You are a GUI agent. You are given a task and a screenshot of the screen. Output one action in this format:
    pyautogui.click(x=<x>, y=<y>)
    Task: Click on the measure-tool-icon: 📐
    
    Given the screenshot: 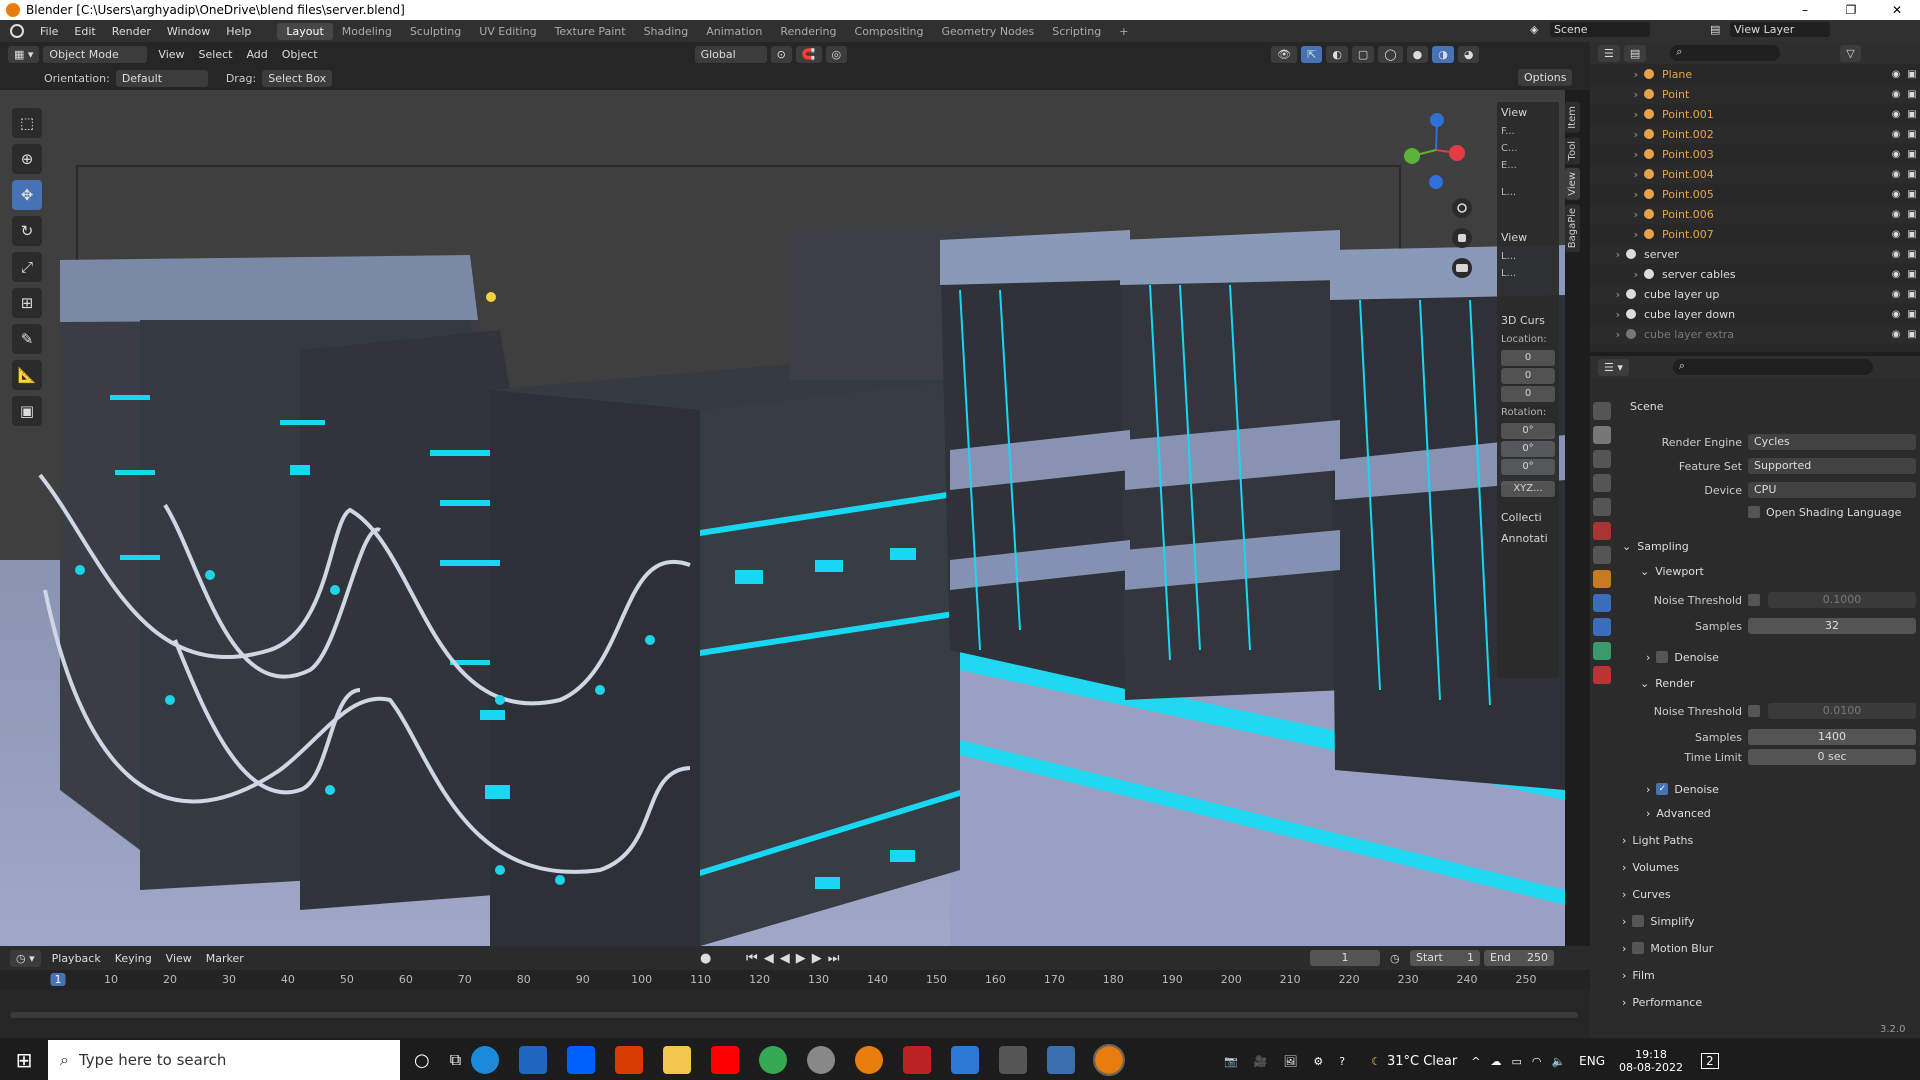 What is the action you would take?
    pyautogui.click(x=27, y=375)
    